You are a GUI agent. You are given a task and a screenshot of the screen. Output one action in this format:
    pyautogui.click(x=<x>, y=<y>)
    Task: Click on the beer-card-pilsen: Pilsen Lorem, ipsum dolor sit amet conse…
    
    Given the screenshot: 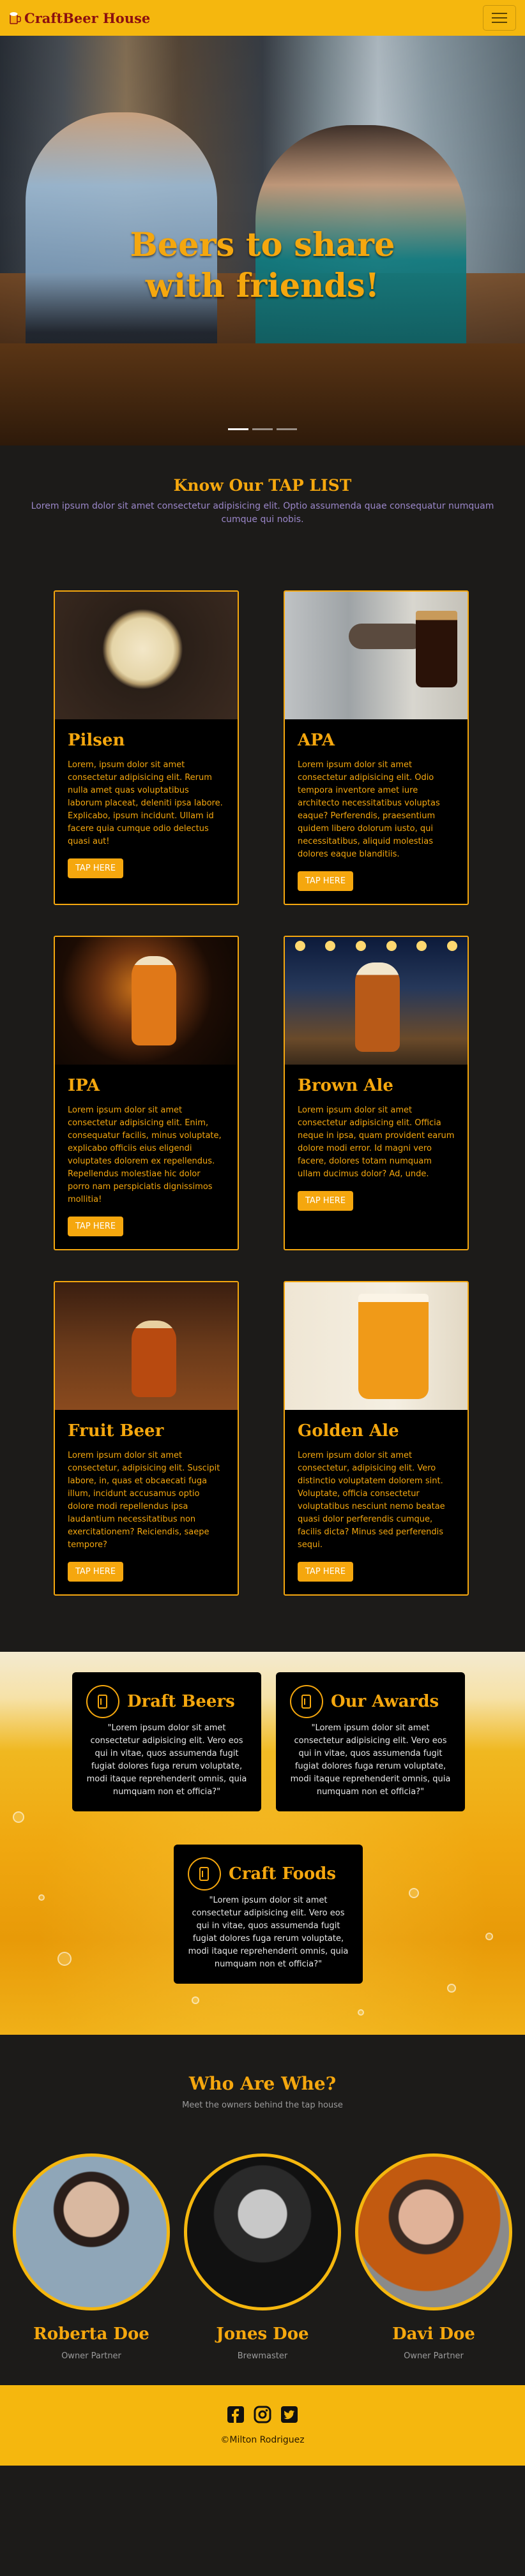 What is the action you would take?
    pyautogui.click(x=146, y=747)
    